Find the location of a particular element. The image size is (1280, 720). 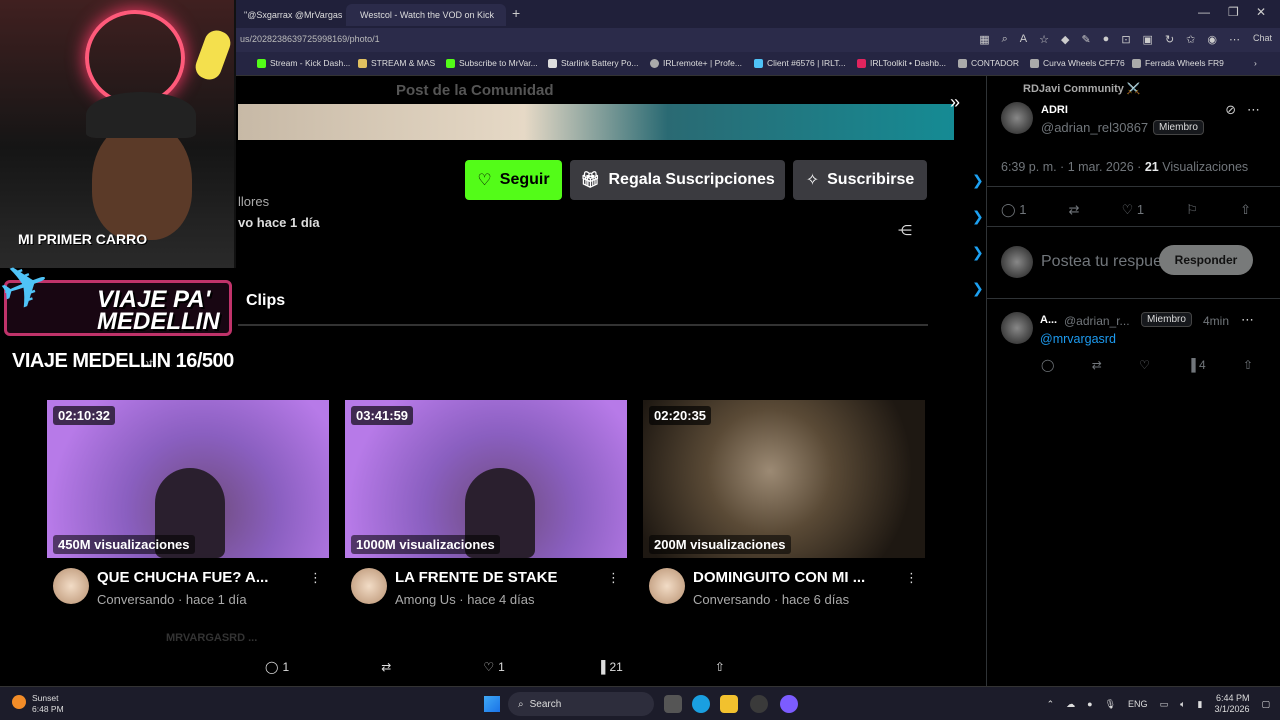

clip-title: LA FRENTE DE STAKE is located at coordinates (495, 577).